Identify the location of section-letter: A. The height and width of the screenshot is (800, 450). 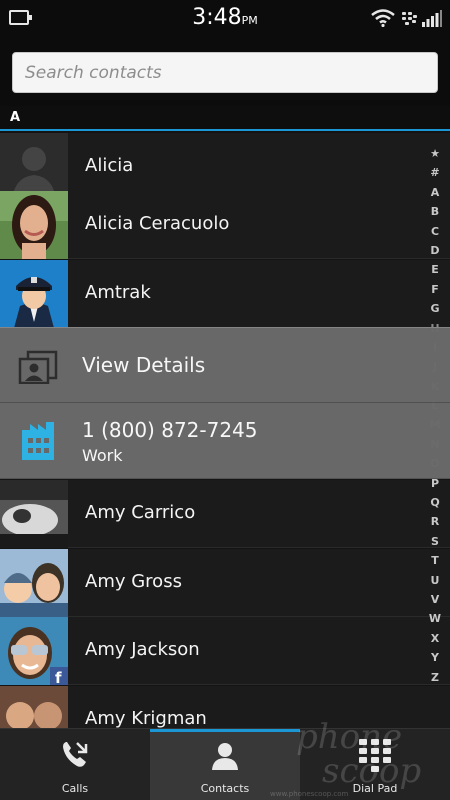
(15, 117).